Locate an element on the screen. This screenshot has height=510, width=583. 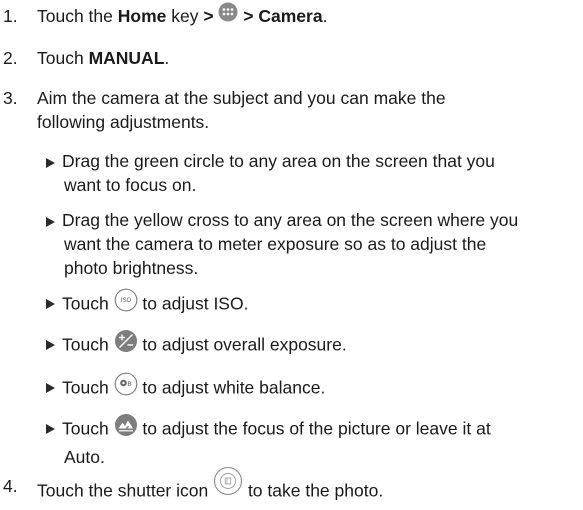
bullet-text: Touch ISO to adjust ISO. is located at coordinates (318, 304).